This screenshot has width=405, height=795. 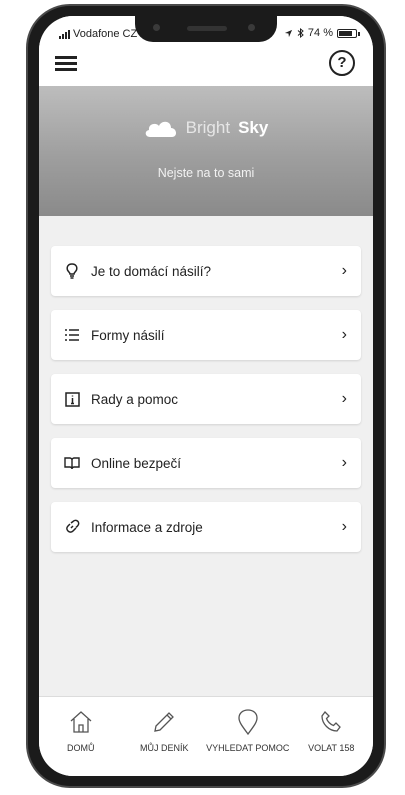 I want to click on nav-label: VOLAT 158, so click(x=331, y=748).